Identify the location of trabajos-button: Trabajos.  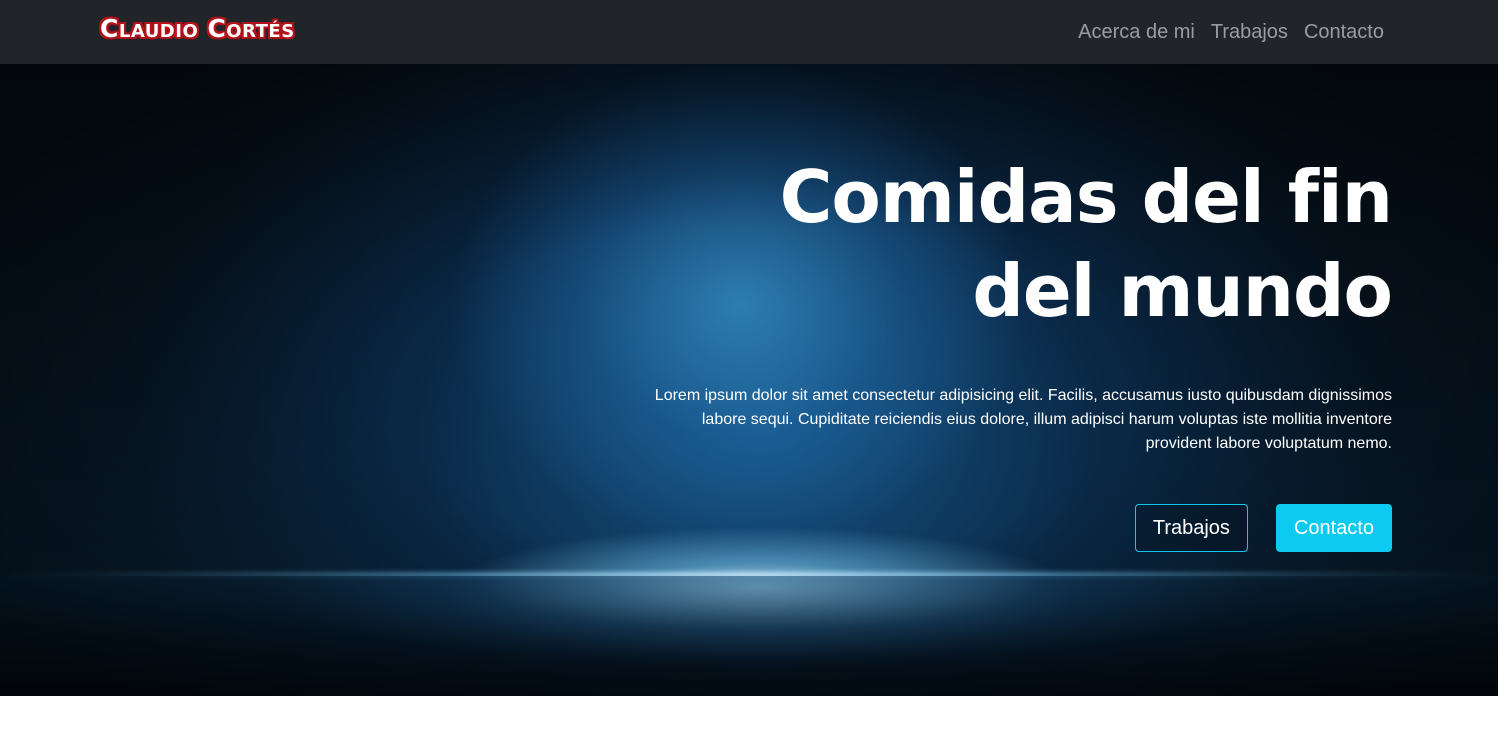
(1191, 528).